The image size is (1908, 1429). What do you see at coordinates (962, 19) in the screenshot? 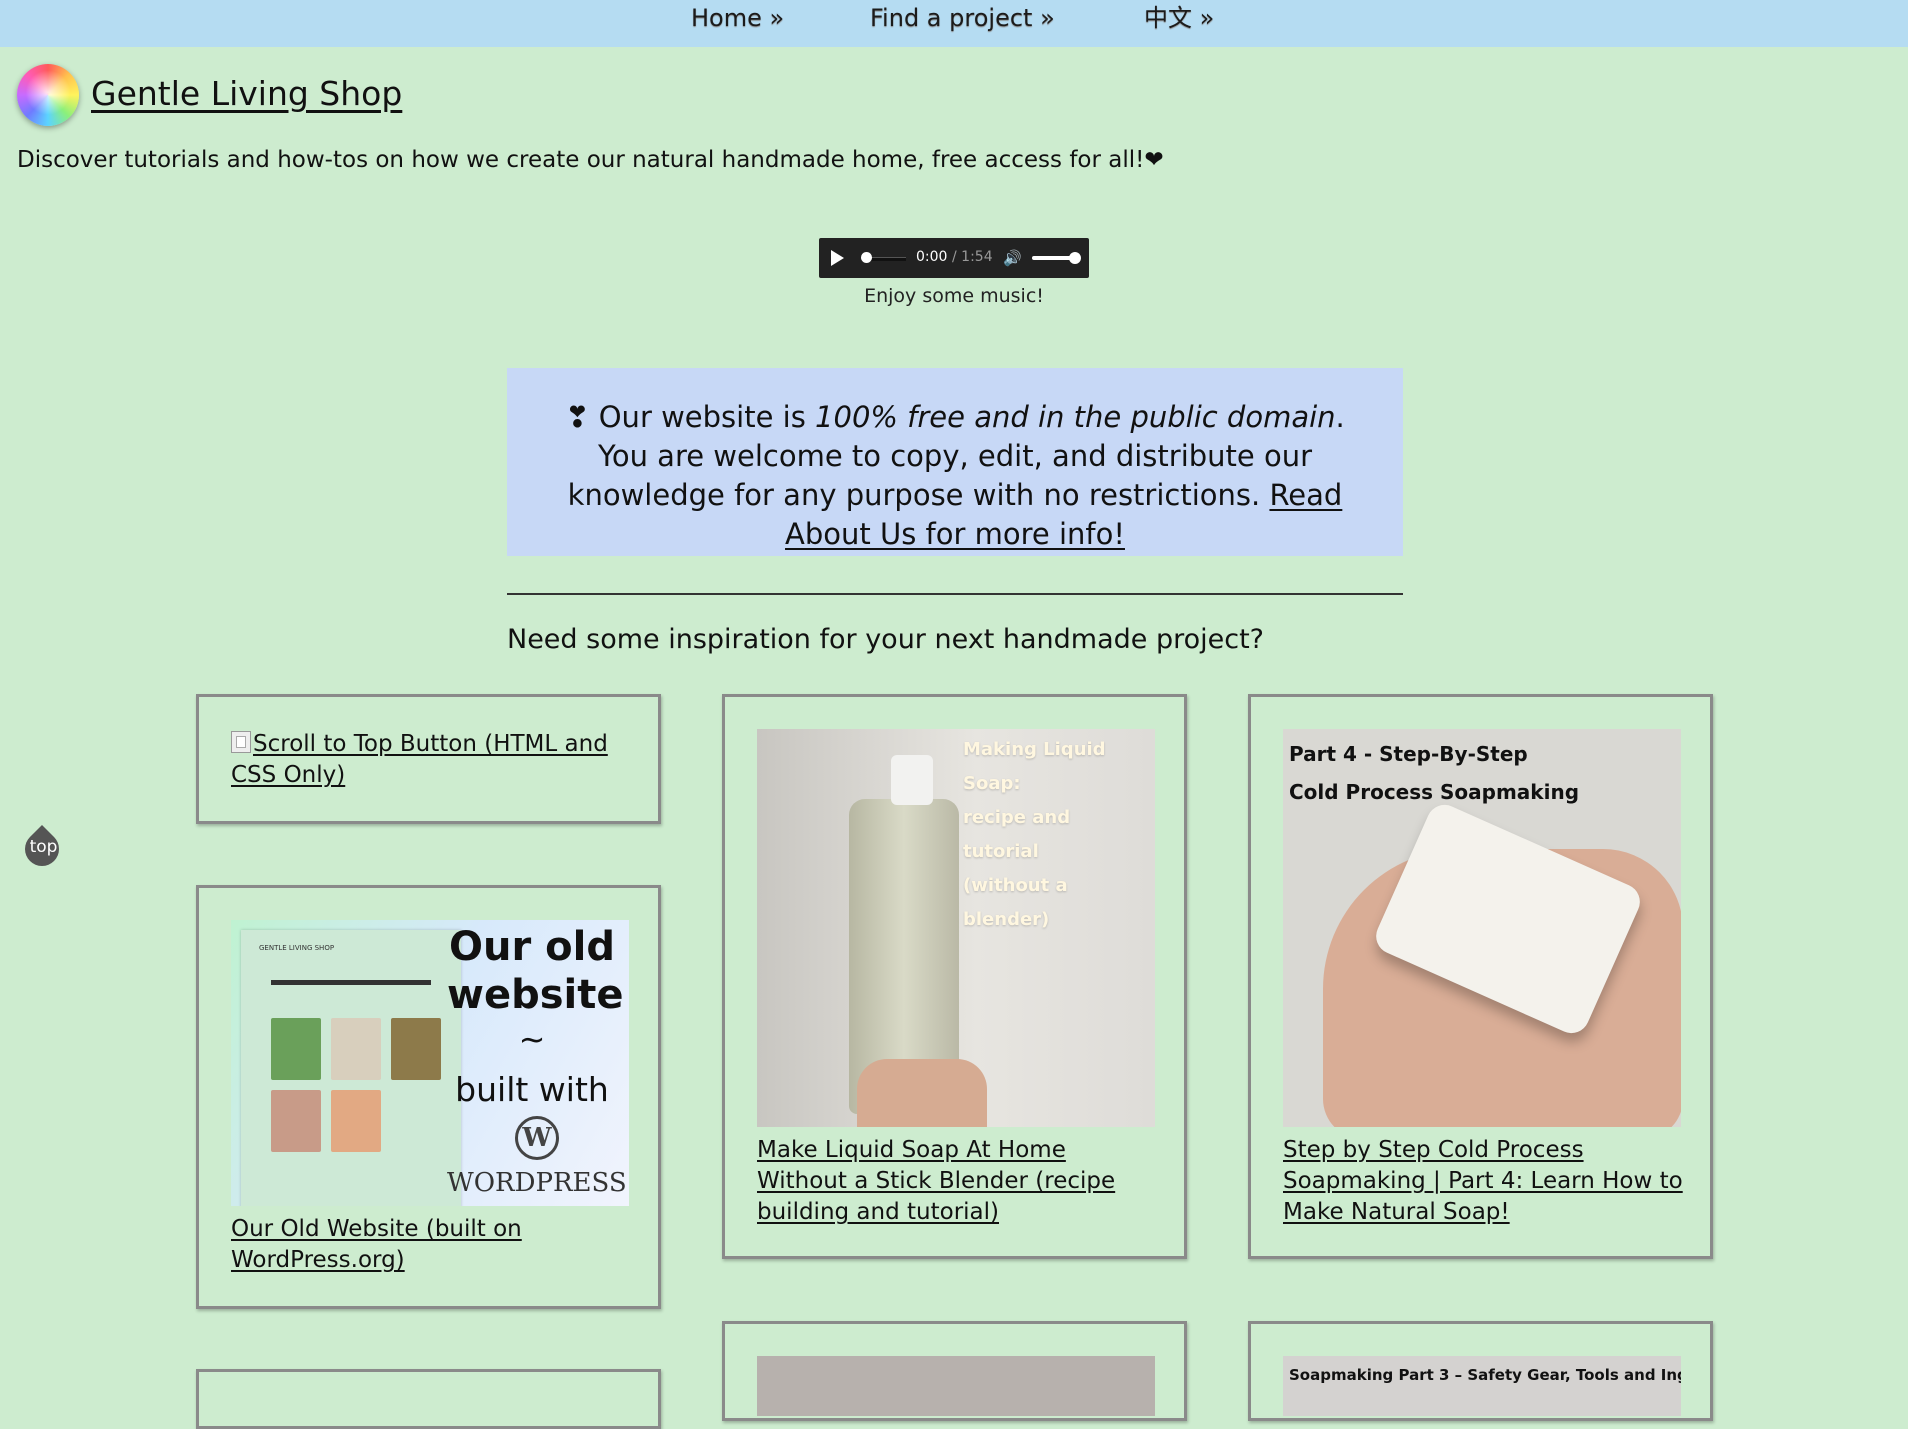
I see `nav-find-project-link: Find a project »` at bounding box center [962, 19].